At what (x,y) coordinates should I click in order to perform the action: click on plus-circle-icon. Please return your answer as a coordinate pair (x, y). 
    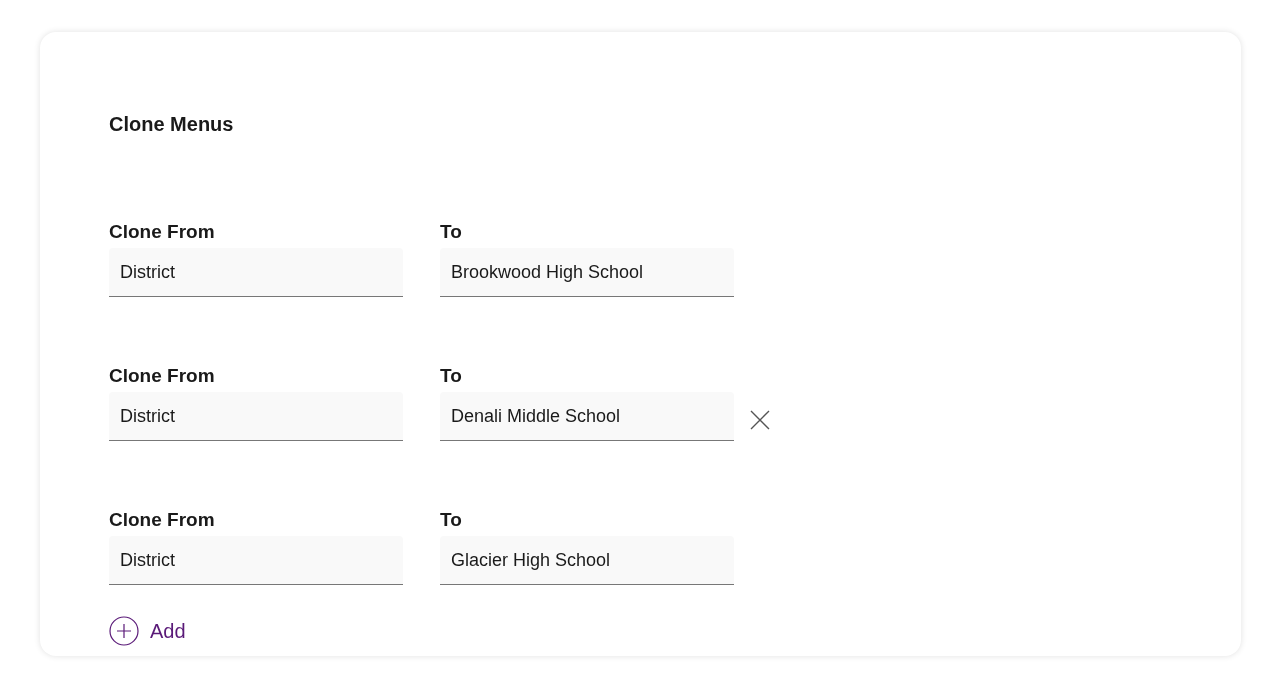
    Looking at the image, I should click on (124, 631).